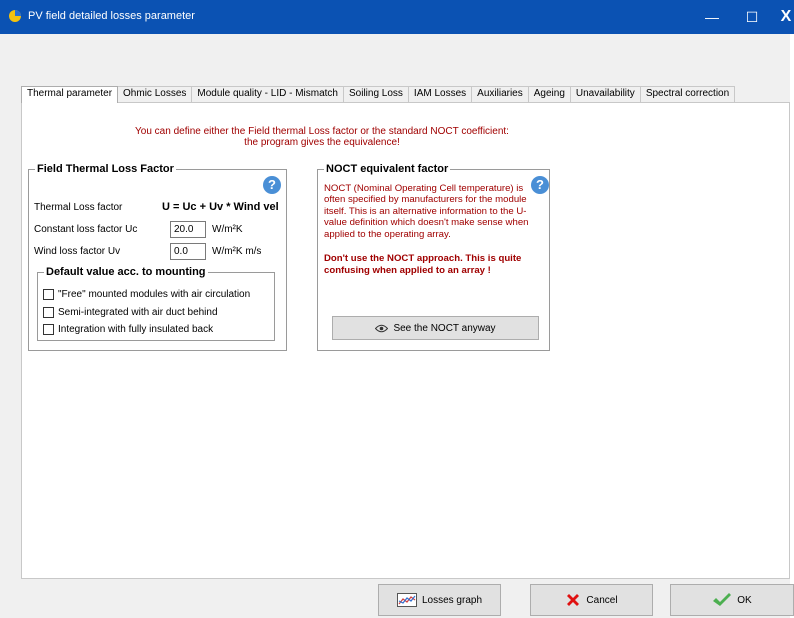 The image size is (794, 618). Describe the element at coordinates (138, 312) in the screenshot. I see `mounting-option-label: Semi-integrated with air duct behind` at that location.